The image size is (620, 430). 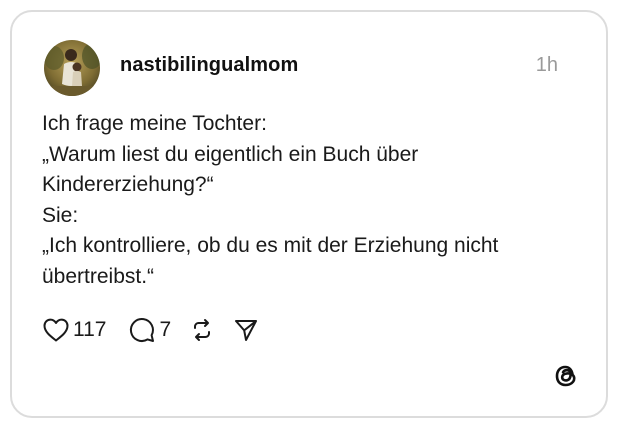 I want to click on like-button: 117, so click(x=74, y=330).